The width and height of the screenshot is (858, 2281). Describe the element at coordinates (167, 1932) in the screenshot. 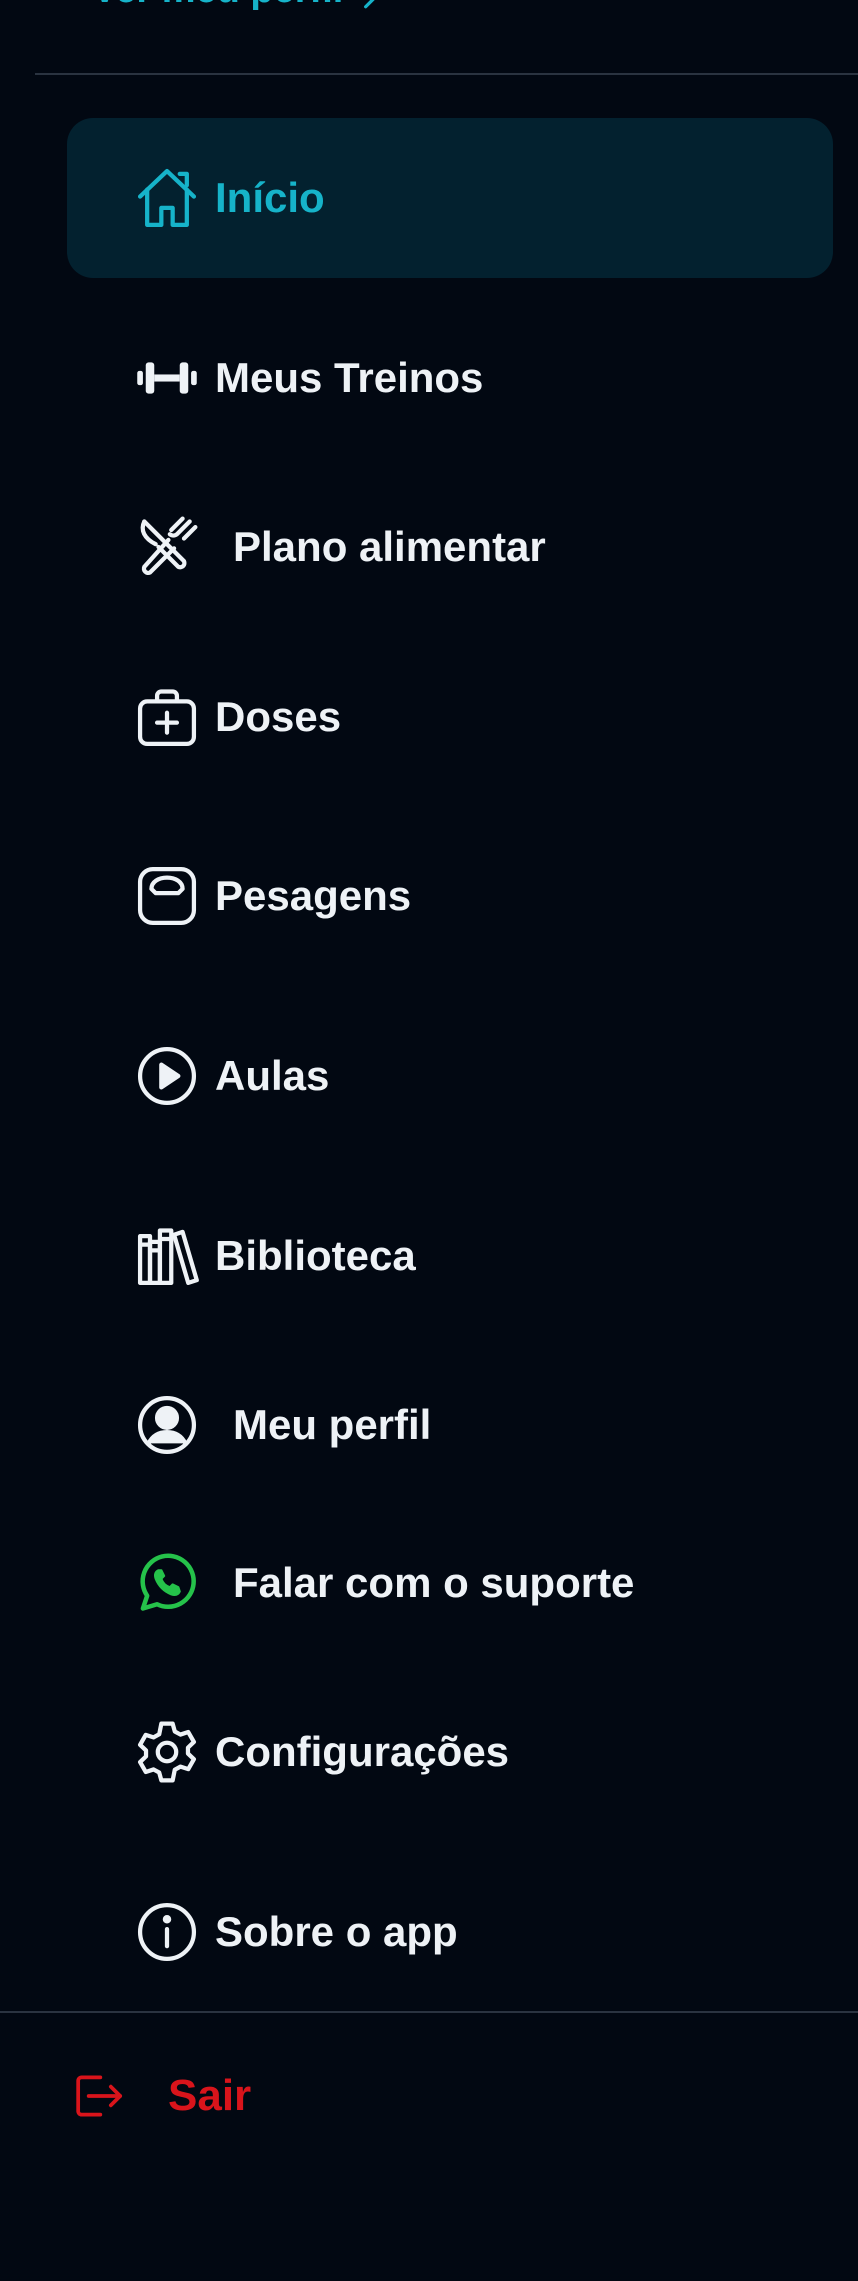

I see `info-icon` at that location.